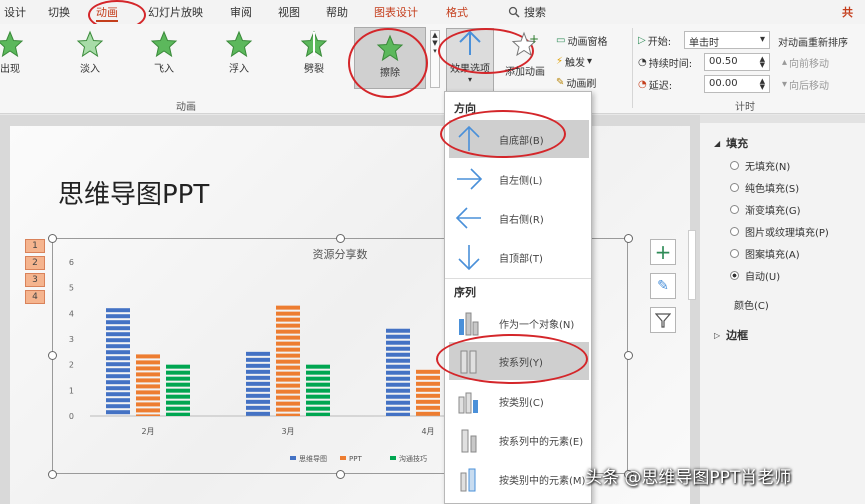 This screenshot has height=504, width=865. What do you see at coordinates (133, 192) in the screenshot?
I see `slide-title: 思维导图PPT` at bounding box center [133, 192].